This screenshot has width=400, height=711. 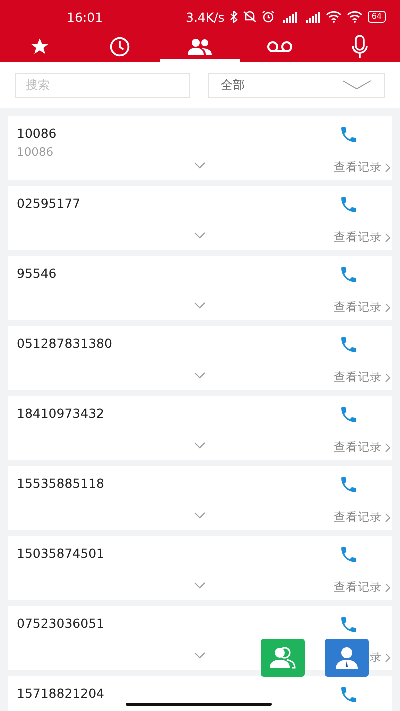 What do you see at coordinates (60, 553) in the screenshot?
I see `phone-number: 15035874501` at bounding box center [60, 553].